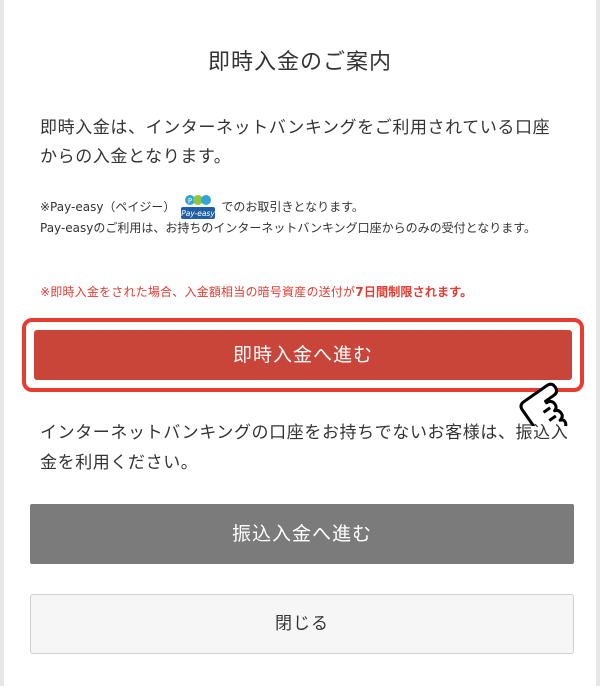 This screenshot has height=686, width=600. What do you see at coordinates (302, 534) in the screenshot?
I see `bank-transfer-button: 振込入金へ進む` at bounding box center [302, 534].